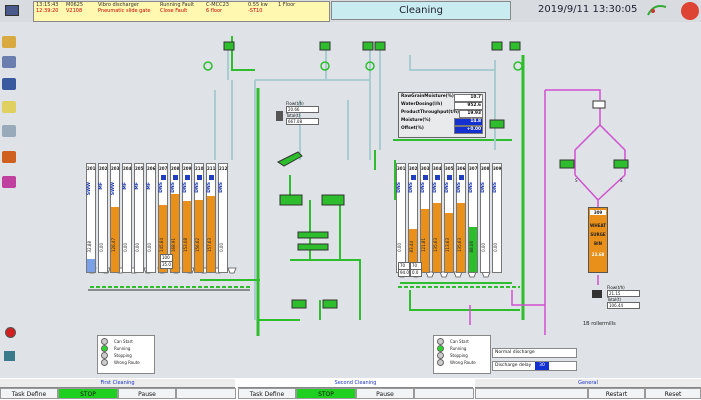 The image size is (701, 400). What do you see at coordinates (103, 218) in the screenshot?
I see `silo: 202 MF 0.00` at bounding box center [103, 218].